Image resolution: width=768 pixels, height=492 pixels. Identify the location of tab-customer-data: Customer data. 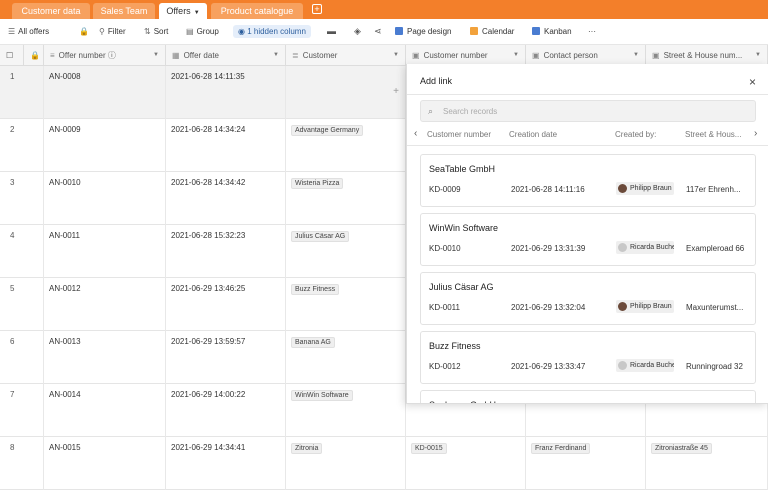
(51, 11).